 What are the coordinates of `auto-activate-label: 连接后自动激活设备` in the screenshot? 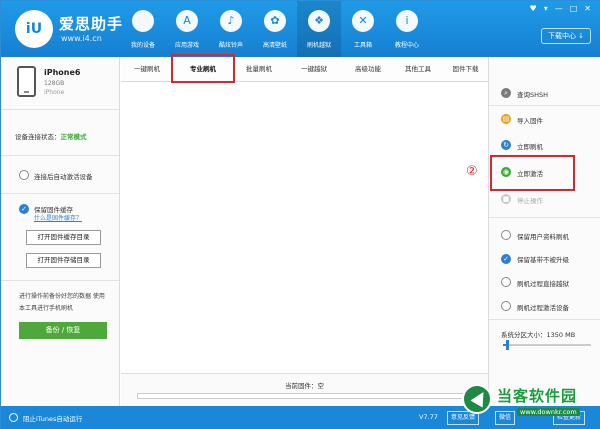 It's located at (63, 177).